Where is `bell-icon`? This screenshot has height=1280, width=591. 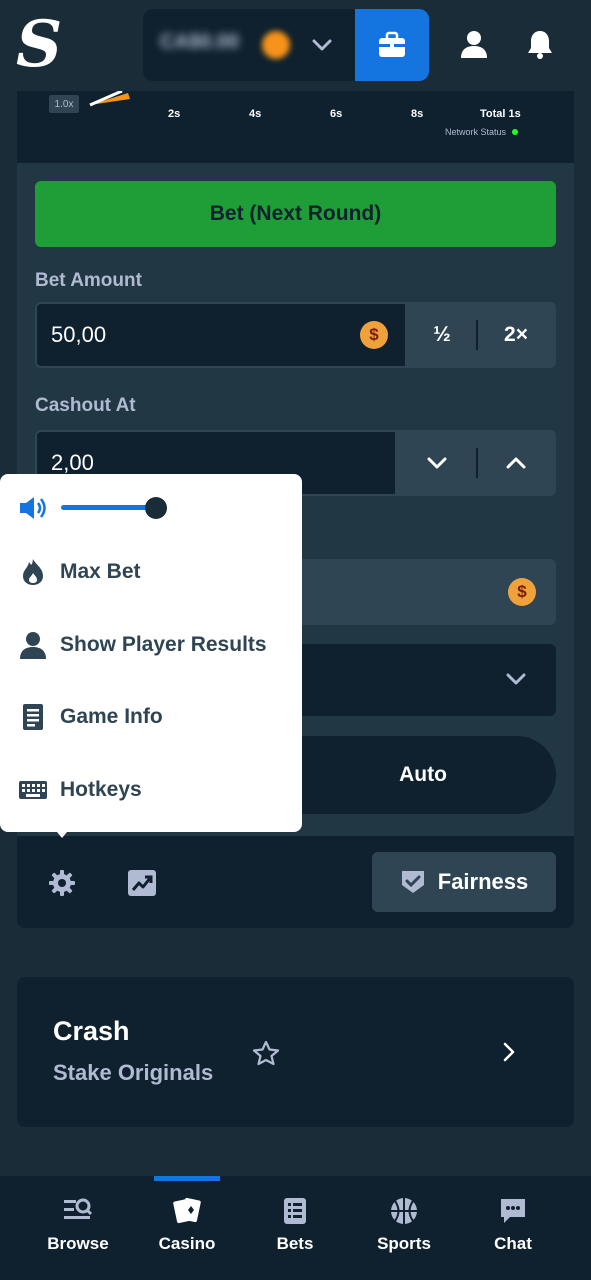
bell-icon is located at coordinates (540, 45).